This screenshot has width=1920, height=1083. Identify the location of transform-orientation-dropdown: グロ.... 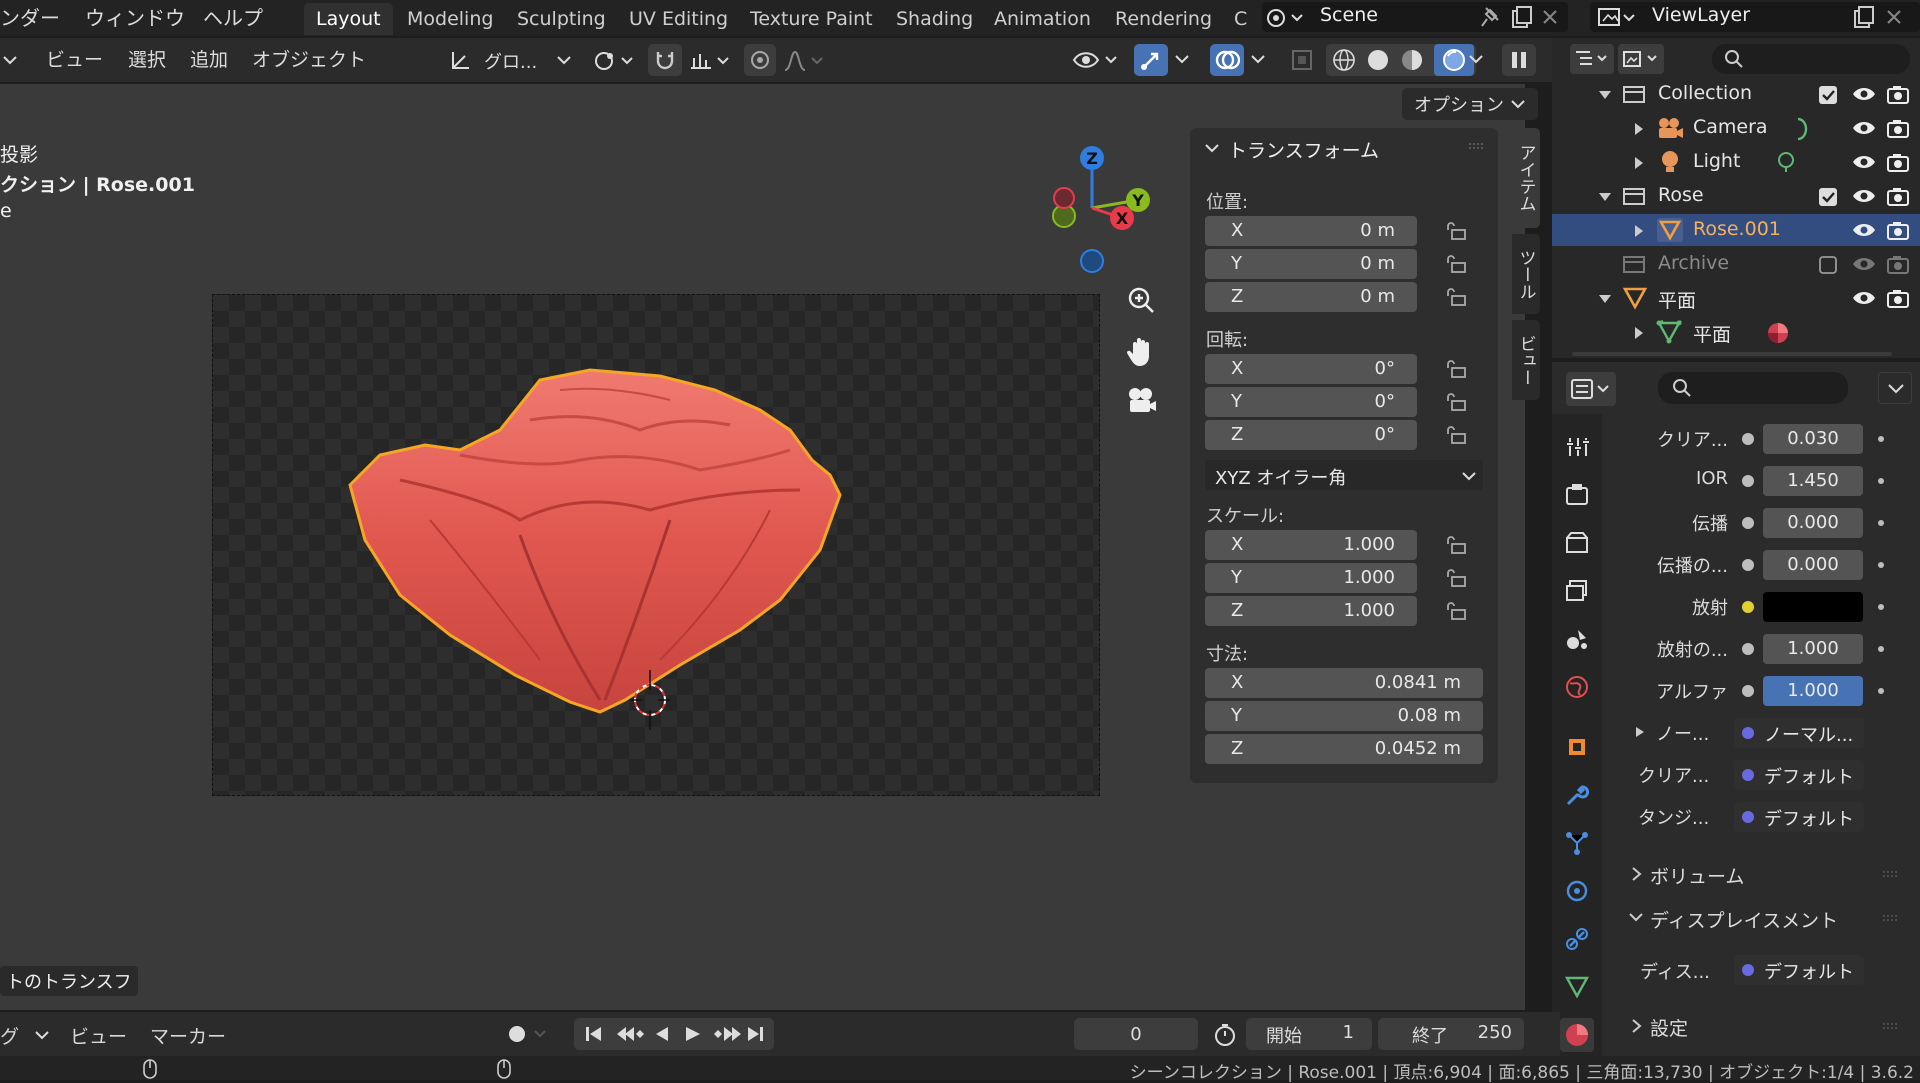
(510, 60).